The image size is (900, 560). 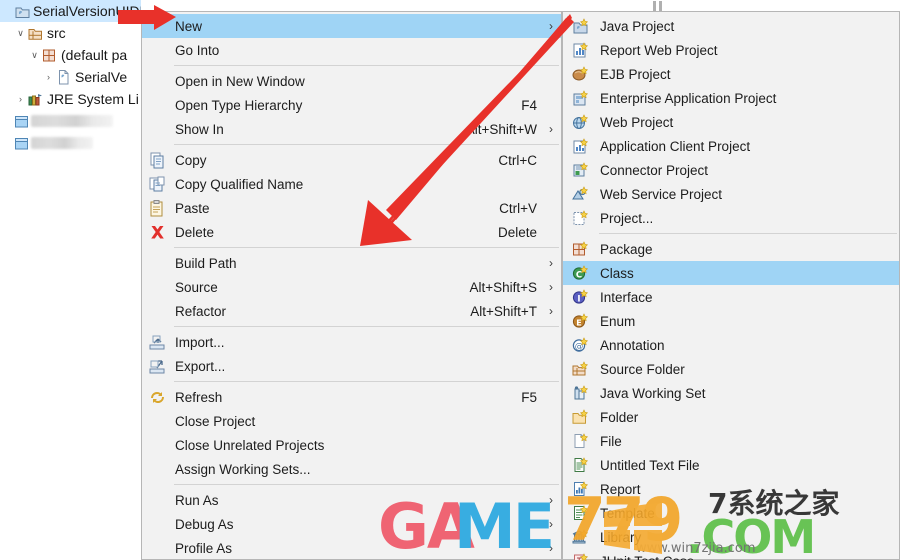 What do you see at coordinates (731, 273) in the screenshot?
I see `new-submenu-item-class: C Class` at bounding box center [731, 273].